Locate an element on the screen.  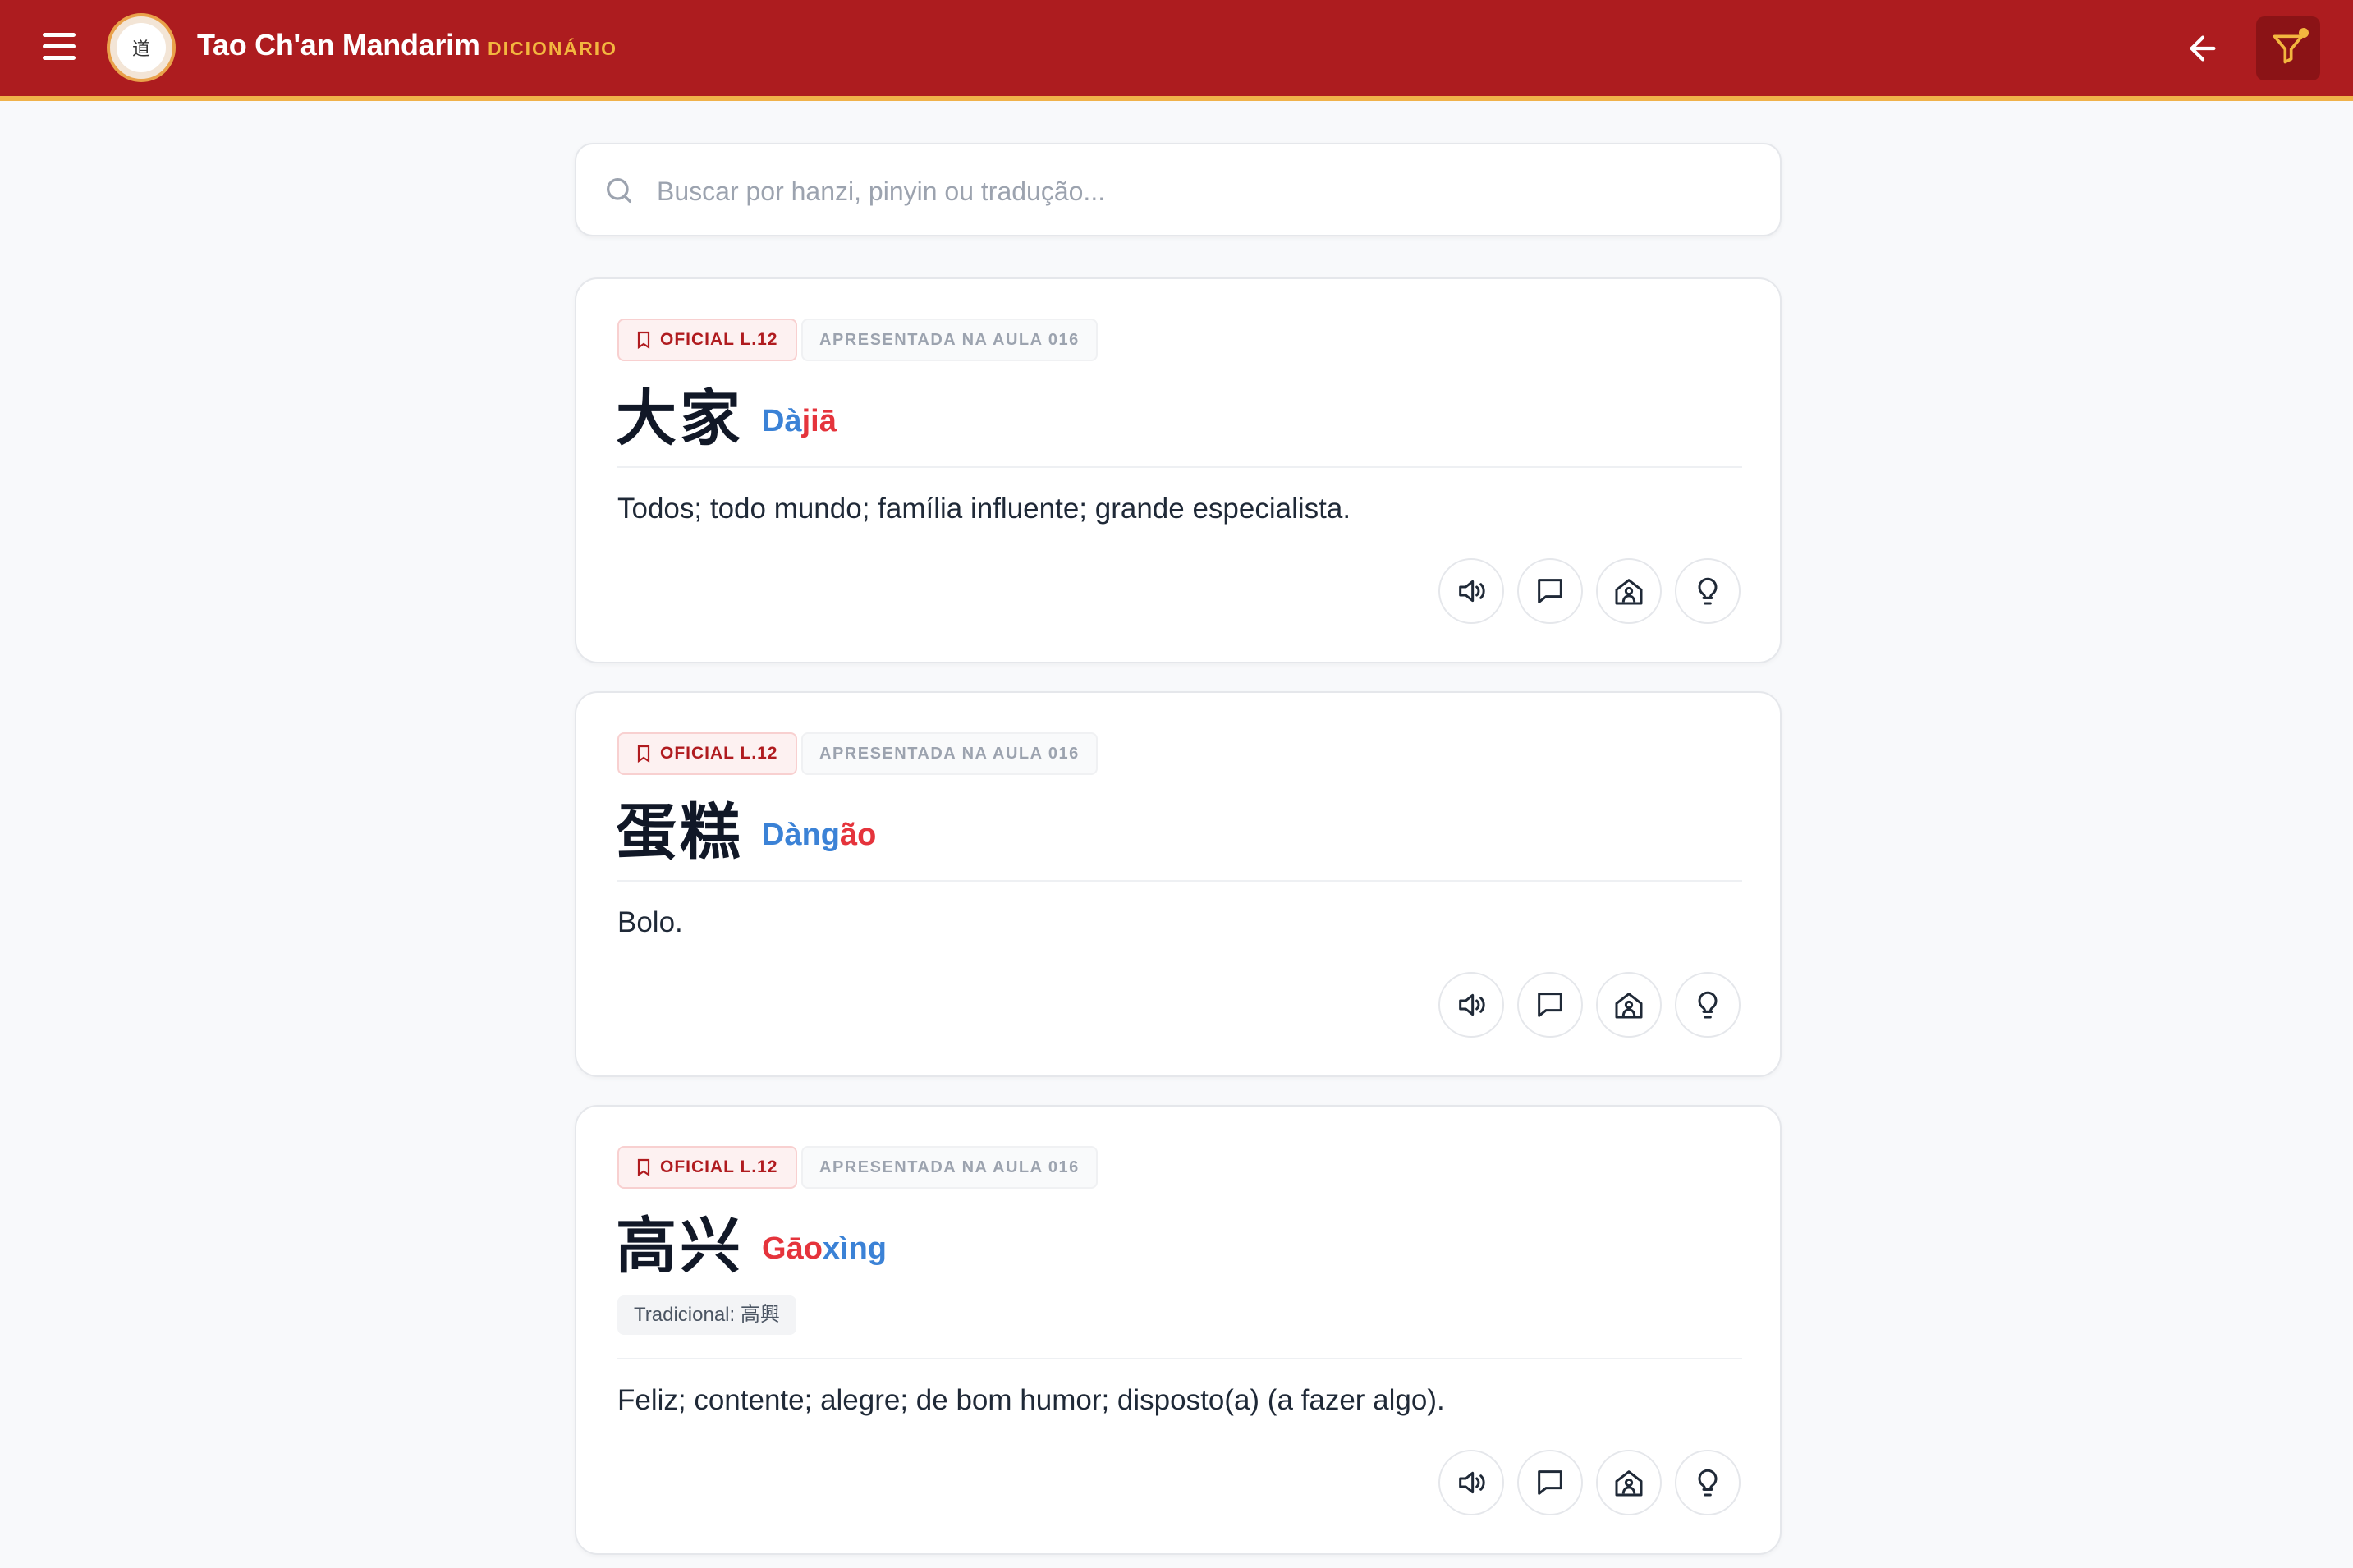
app-logo: 道 is located at coordinates (141, 47).